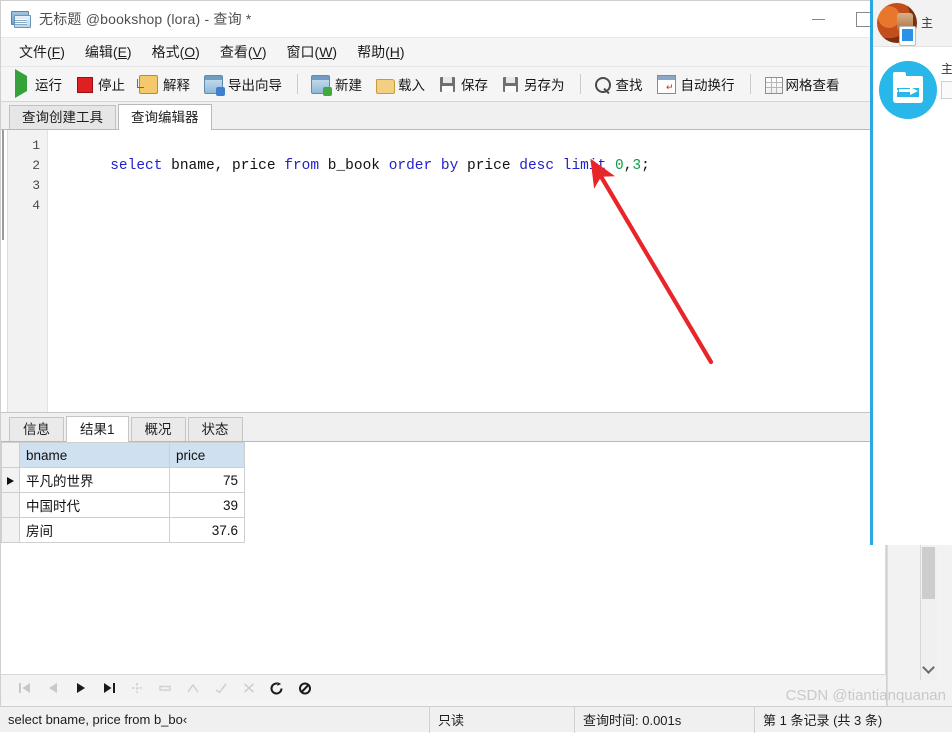 The width and height of the screenshot is (952, 733). I want to click on save-as-button: 另存为, so click(533, 84).